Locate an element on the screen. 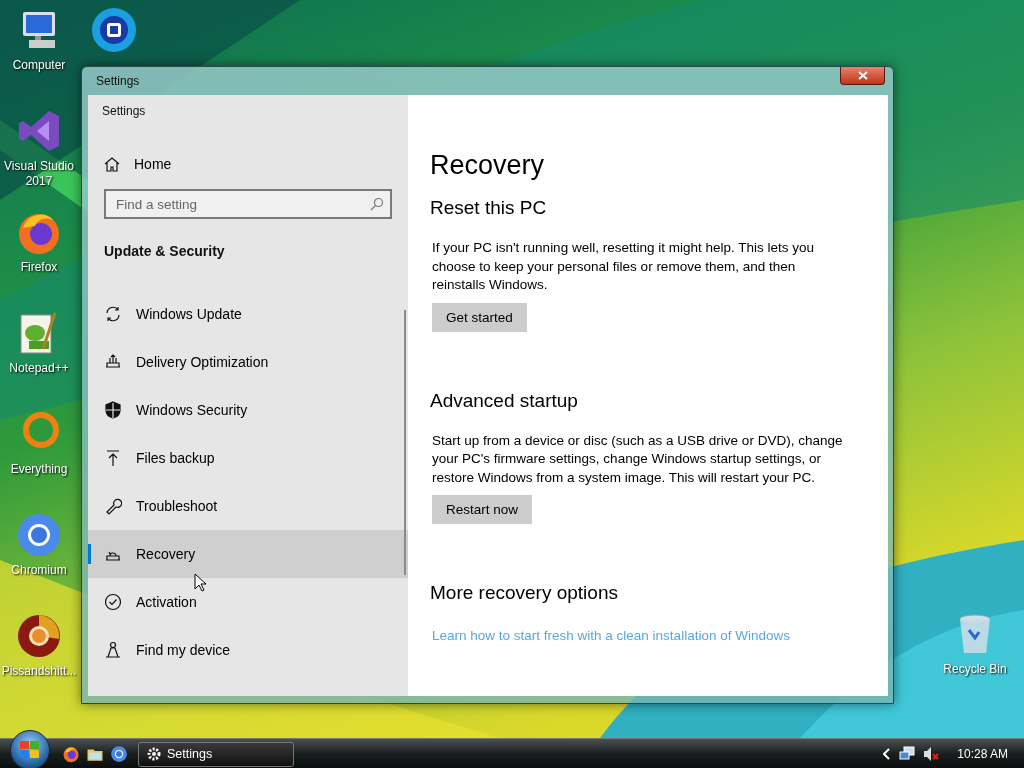  gear-icon is located at coordinates (154, 754).